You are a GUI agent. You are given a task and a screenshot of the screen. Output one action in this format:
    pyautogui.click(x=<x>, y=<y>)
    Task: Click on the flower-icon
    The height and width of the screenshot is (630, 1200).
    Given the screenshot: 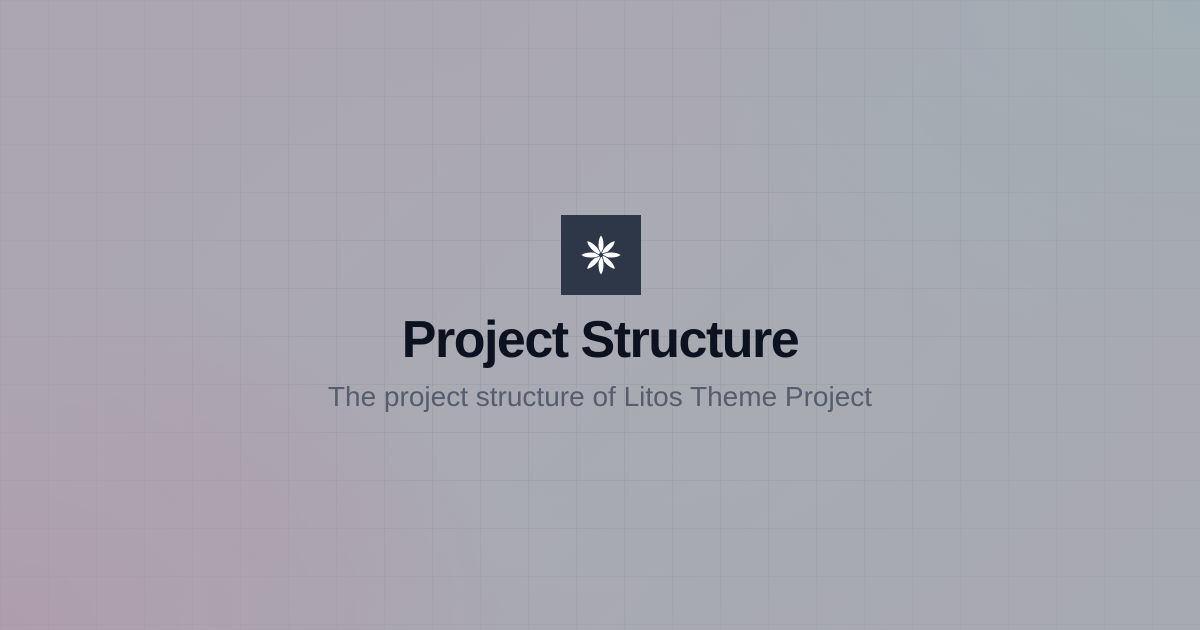 What is the action you would take?
    pyautogui.click(x=601, y=255)
    